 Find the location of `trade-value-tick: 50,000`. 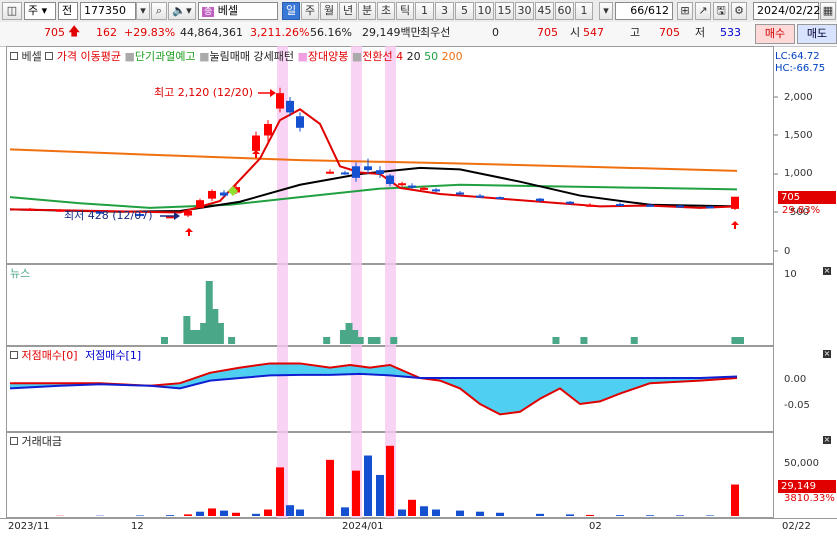

trade-value-tick: 50,000 is located at coordinates (801, 463).